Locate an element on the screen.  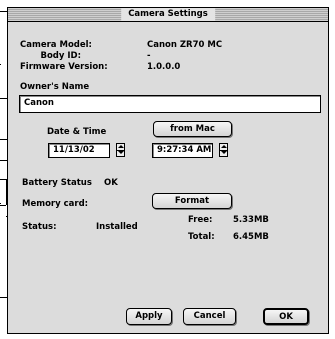
camera-model-value: Canon ZR70 MC is located at coordinates (185, 45).